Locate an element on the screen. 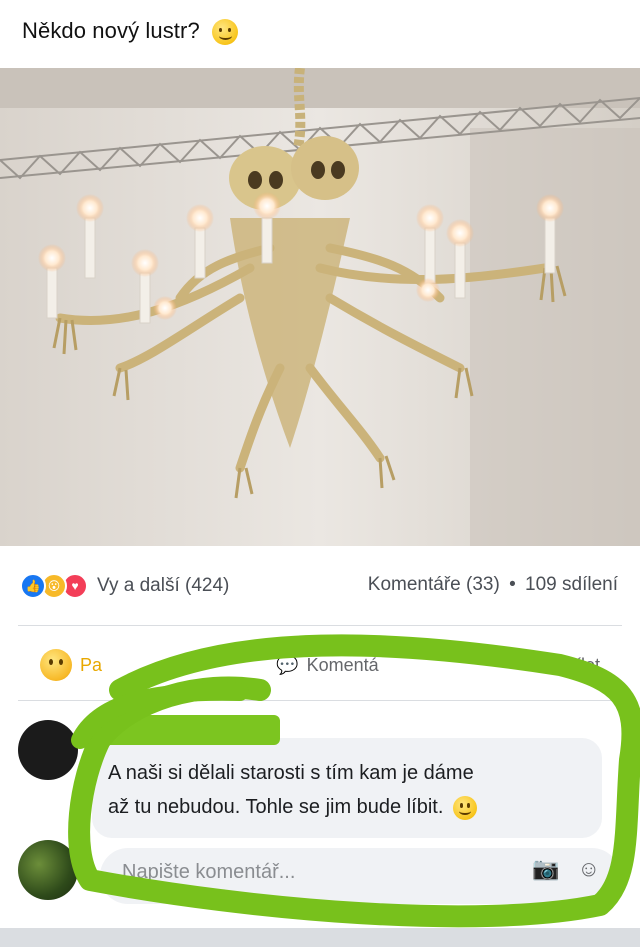 This screenshot has width=640, height=947. share-button: ➦ ílet is located at coordinates (576, 665).